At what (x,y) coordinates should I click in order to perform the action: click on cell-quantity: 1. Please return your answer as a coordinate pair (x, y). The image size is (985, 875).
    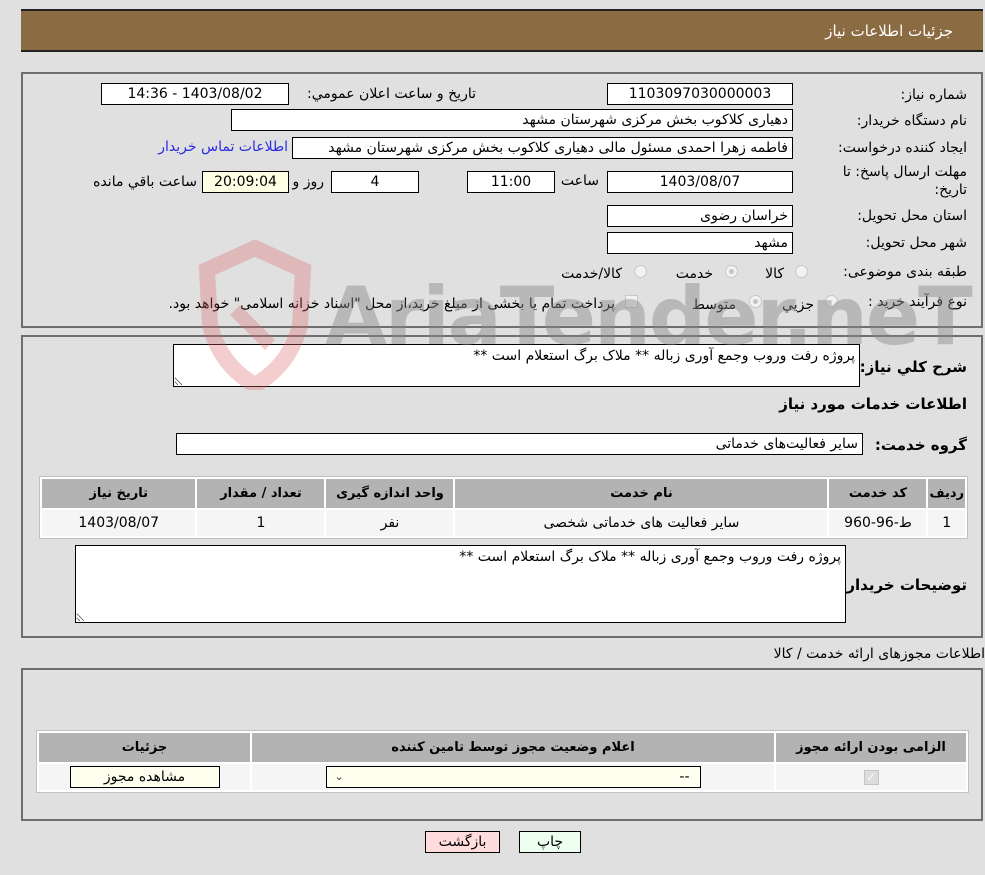
    Looking at the image, I should click on (261, 523).